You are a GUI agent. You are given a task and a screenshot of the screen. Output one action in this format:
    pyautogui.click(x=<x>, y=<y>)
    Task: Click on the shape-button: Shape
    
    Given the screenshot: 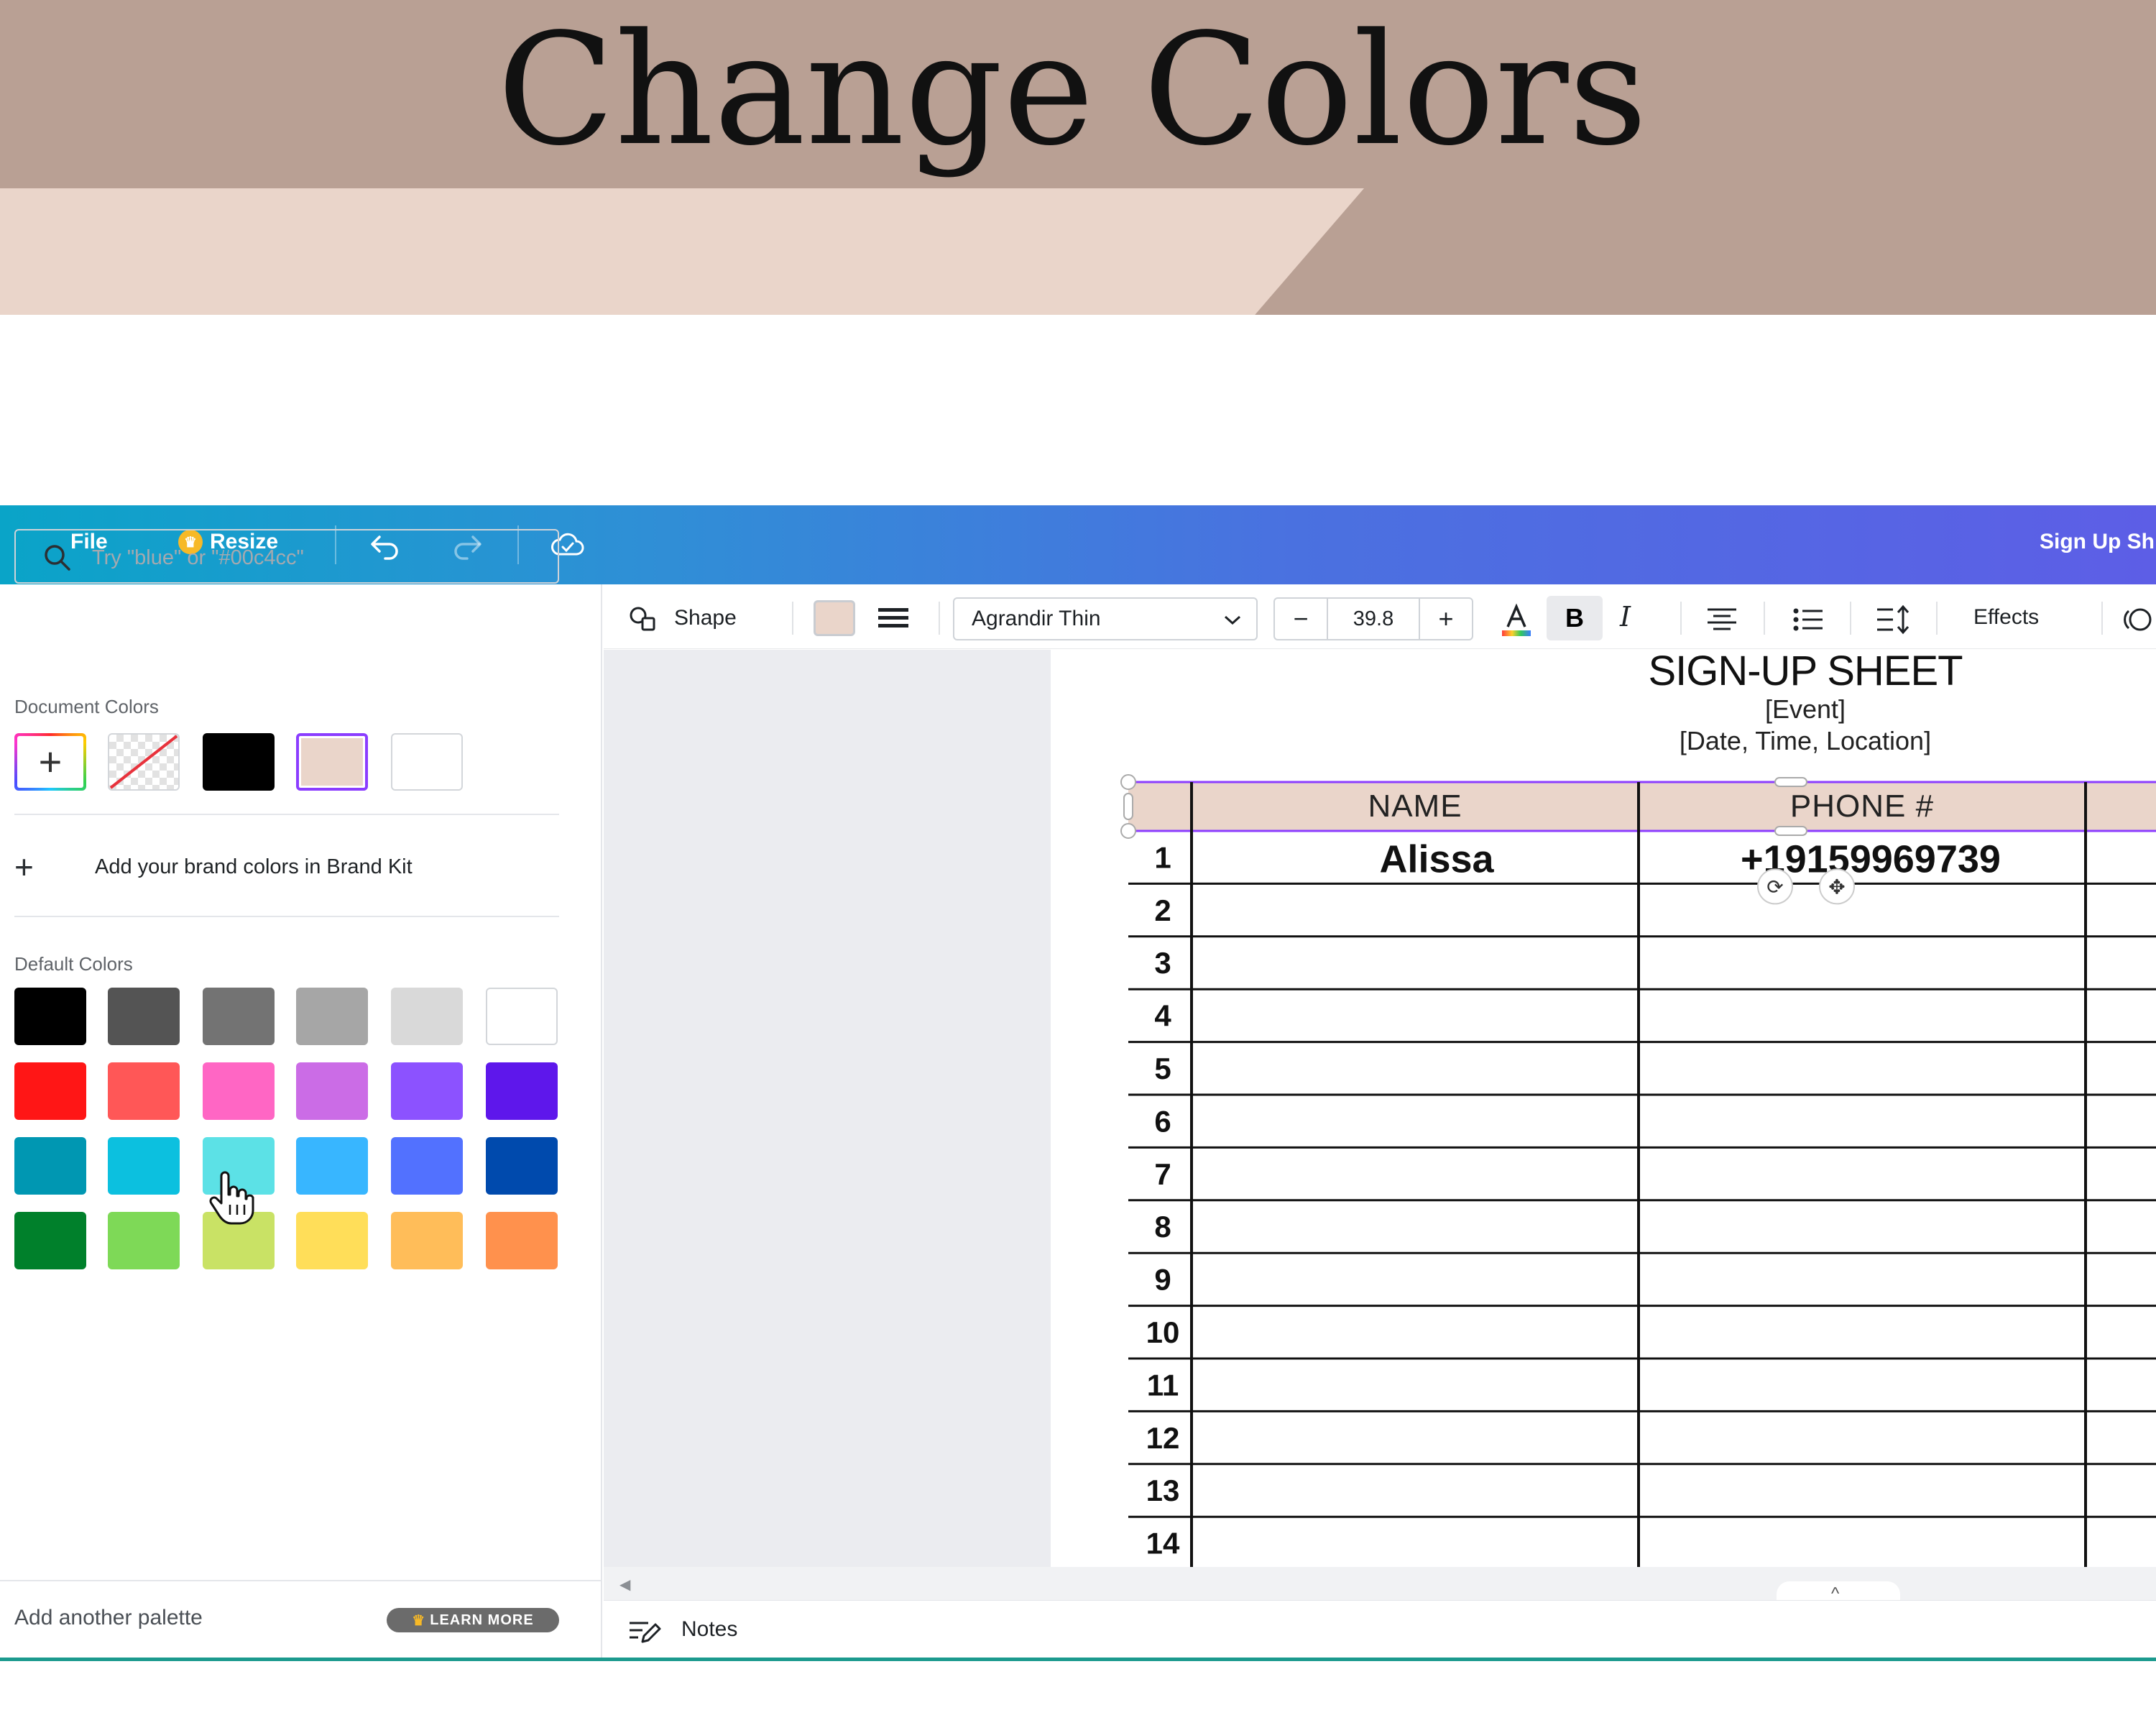 What is the action you would take?
    pyautogui.click(x=682, y=618)
    